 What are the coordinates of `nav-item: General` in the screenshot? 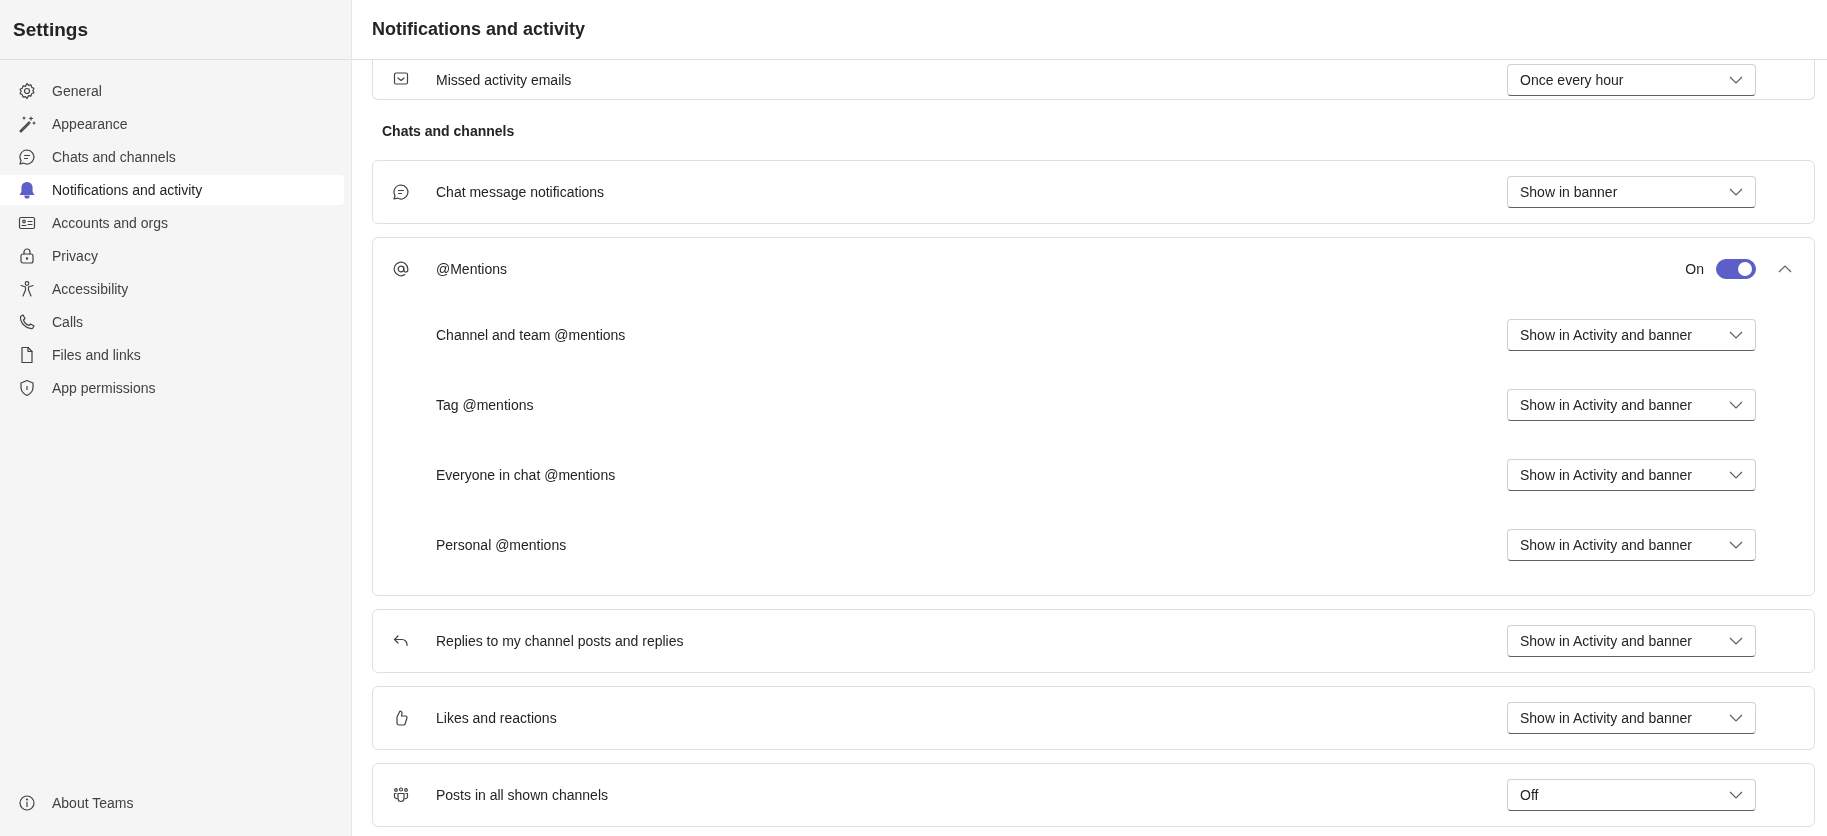 It's located at (172, 91).